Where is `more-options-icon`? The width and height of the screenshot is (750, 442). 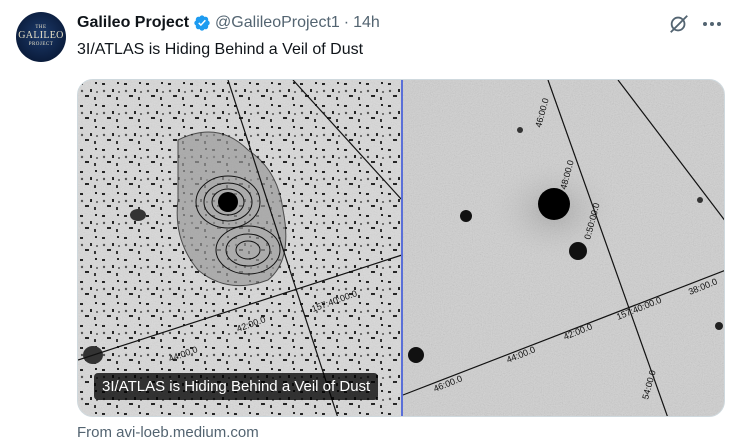
more-options-icon is located at coordinates (712, 24).